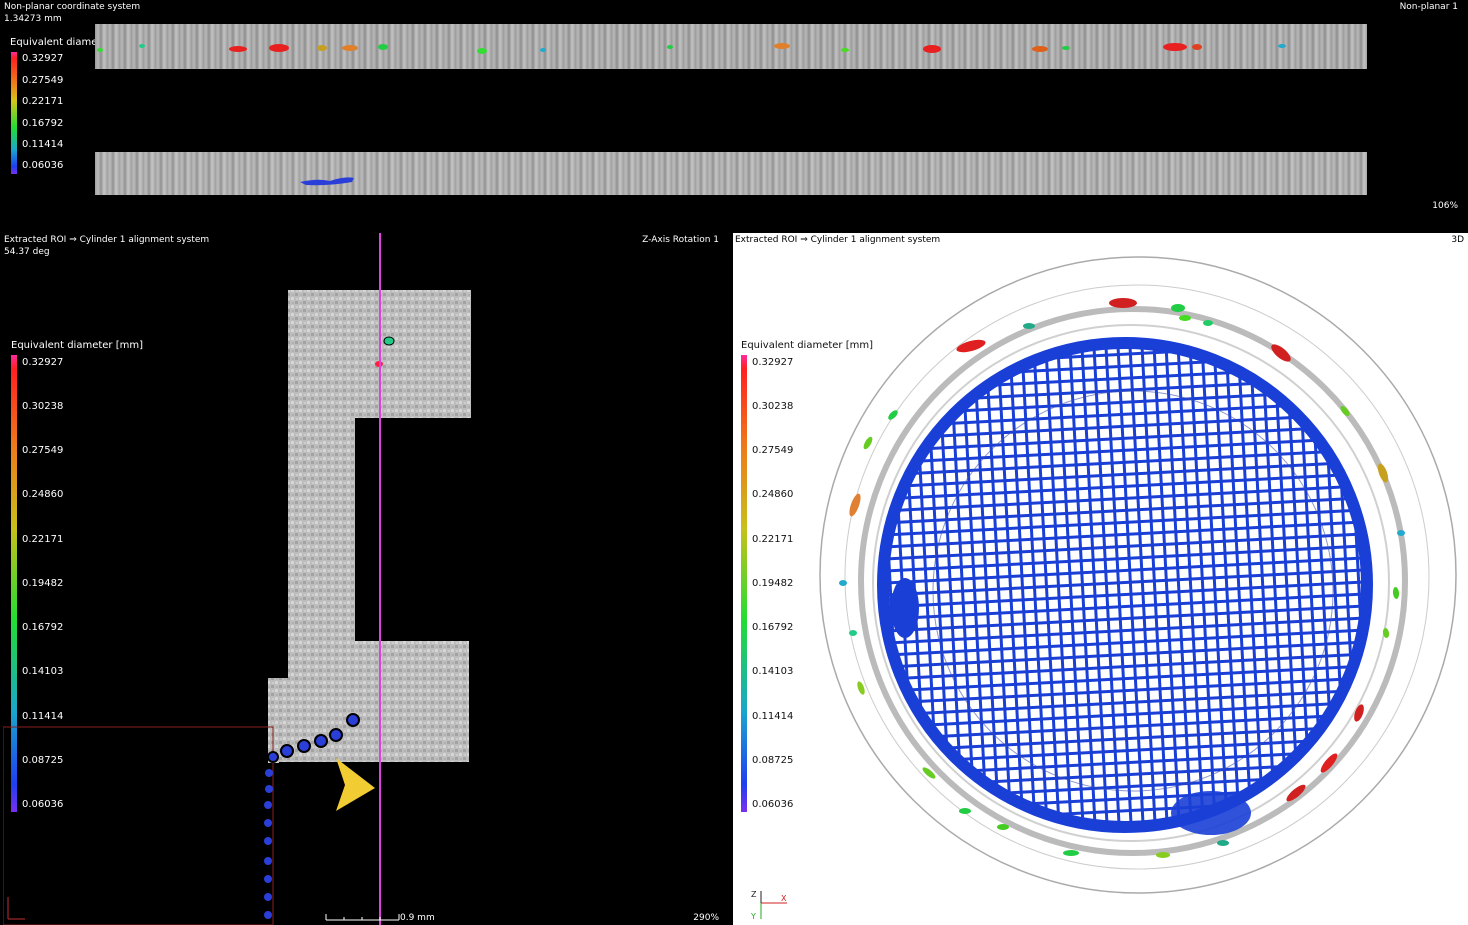 This screenshot has height=925, width=1468. Describe the element at coordinates (773, 539) in the screenshot. I see `legend-tick: 0.22171` at that location.